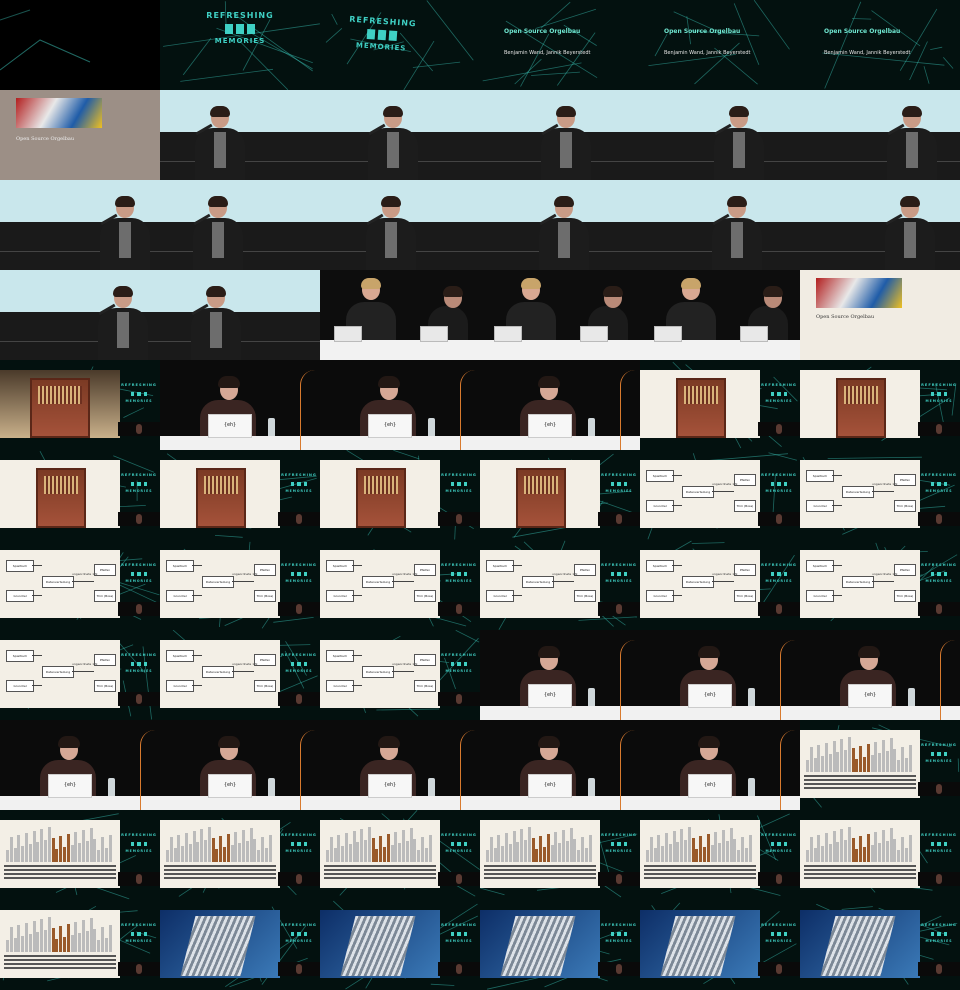  What do you see at coordinates (660, 506) in the screenshot?
I see `diagram-box-grund: Grundrel` at bounding box center [660, 506].